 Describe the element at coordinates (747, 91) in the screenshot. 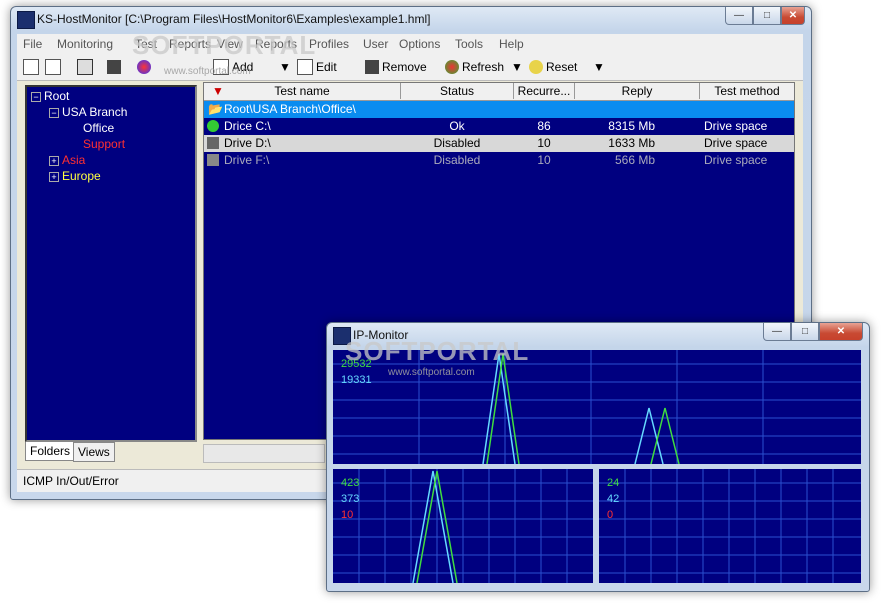

I see `col-test-method: Test method` at that location.